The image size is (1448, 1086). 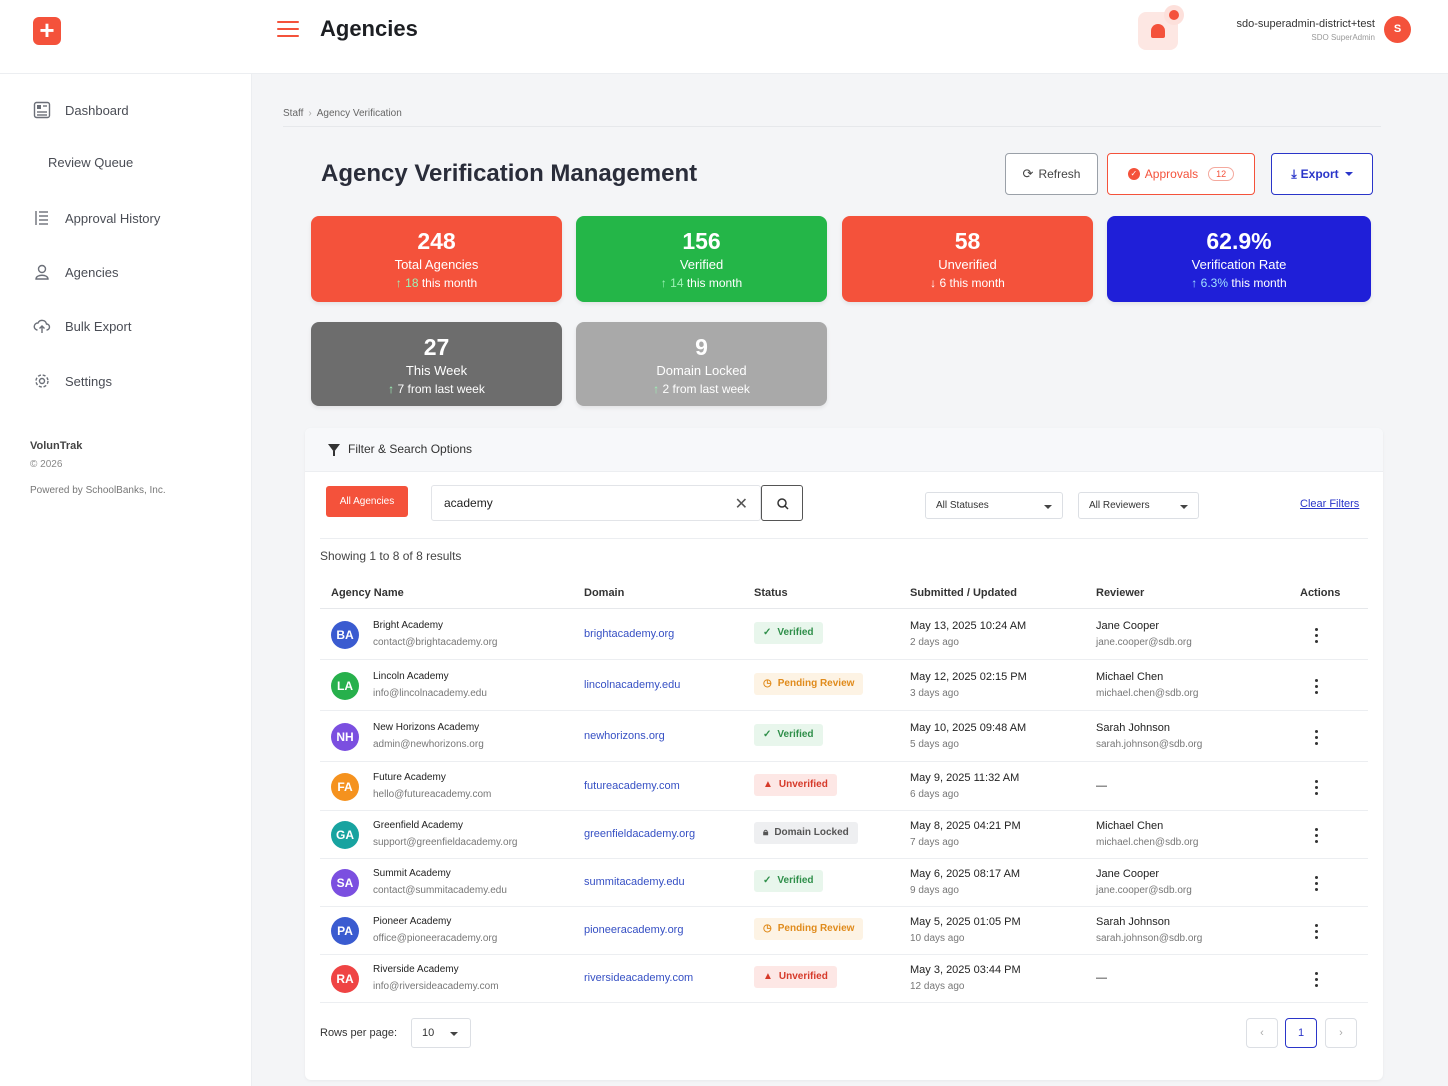 I want to click on col-agency-name: Agency Name, so click(x=367, y=593).